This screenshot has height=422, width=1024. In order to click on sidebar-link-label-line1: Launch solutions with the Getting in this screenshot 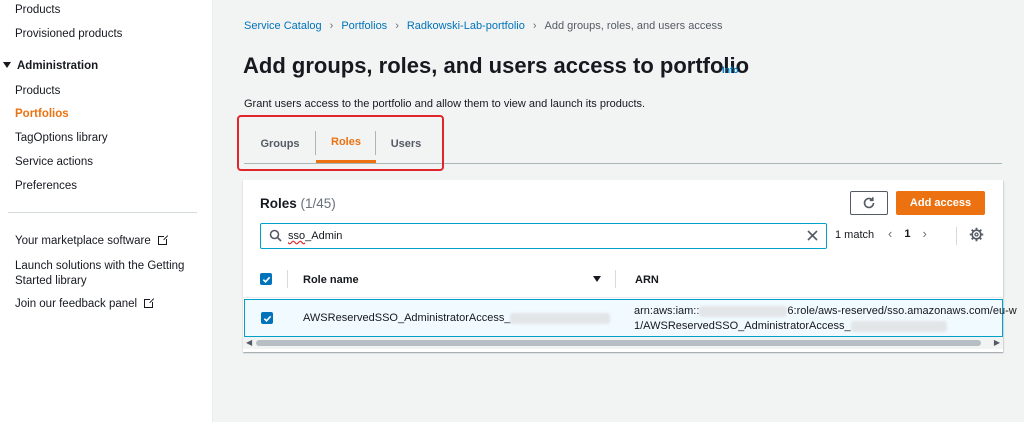, I will do `click(100, 266)`.